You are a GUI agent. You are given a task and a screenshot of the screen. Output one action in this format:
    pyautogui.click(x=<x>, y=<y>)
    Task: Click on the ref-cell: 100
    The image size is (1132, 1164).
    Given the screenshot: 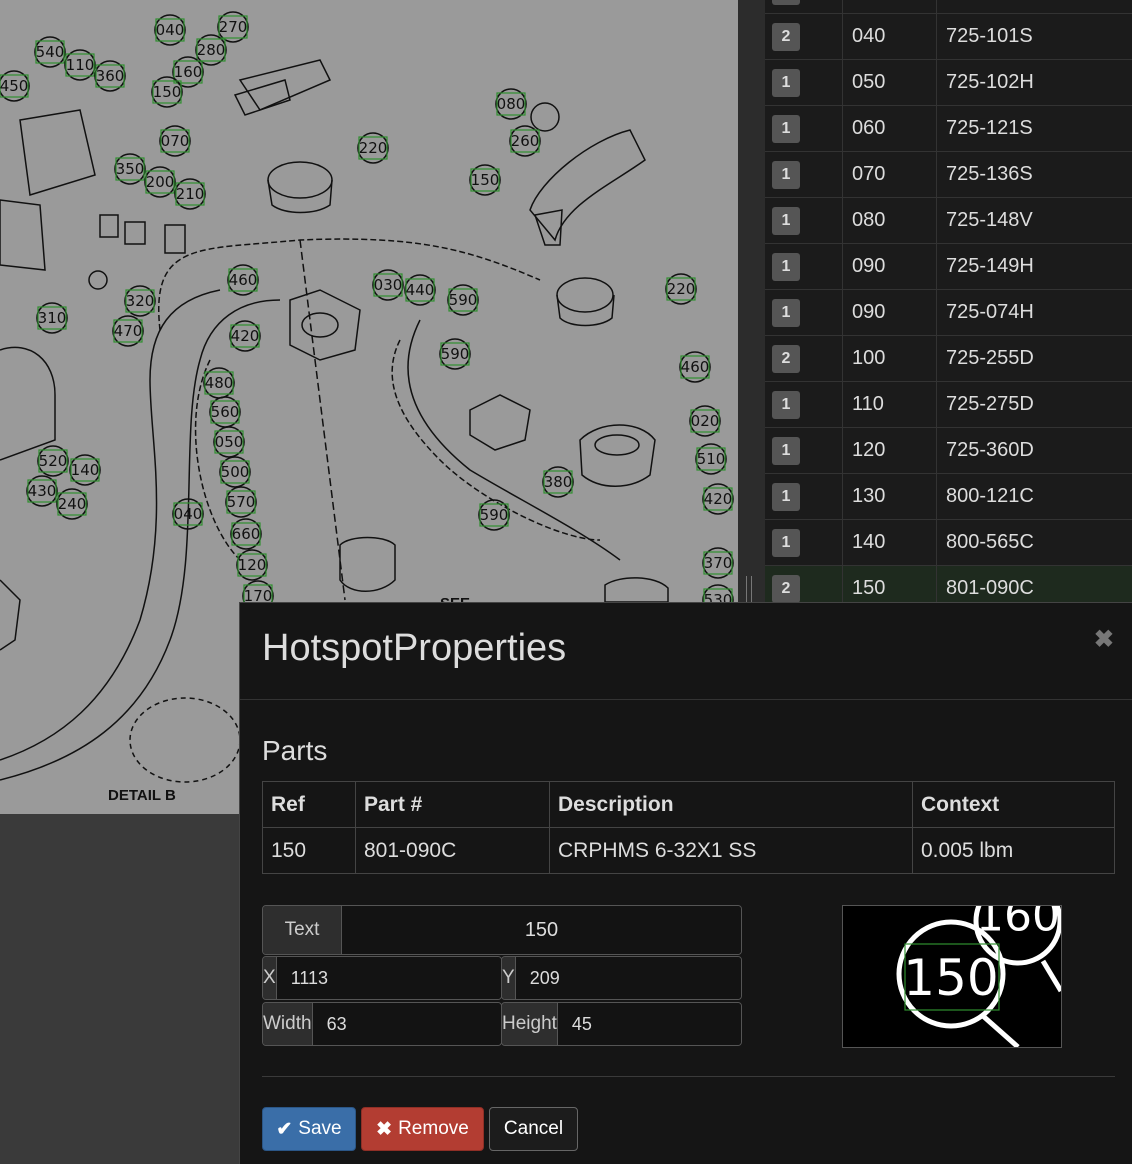 What is the action you would take?
    pyautogui.click(x=890, y=358)
    